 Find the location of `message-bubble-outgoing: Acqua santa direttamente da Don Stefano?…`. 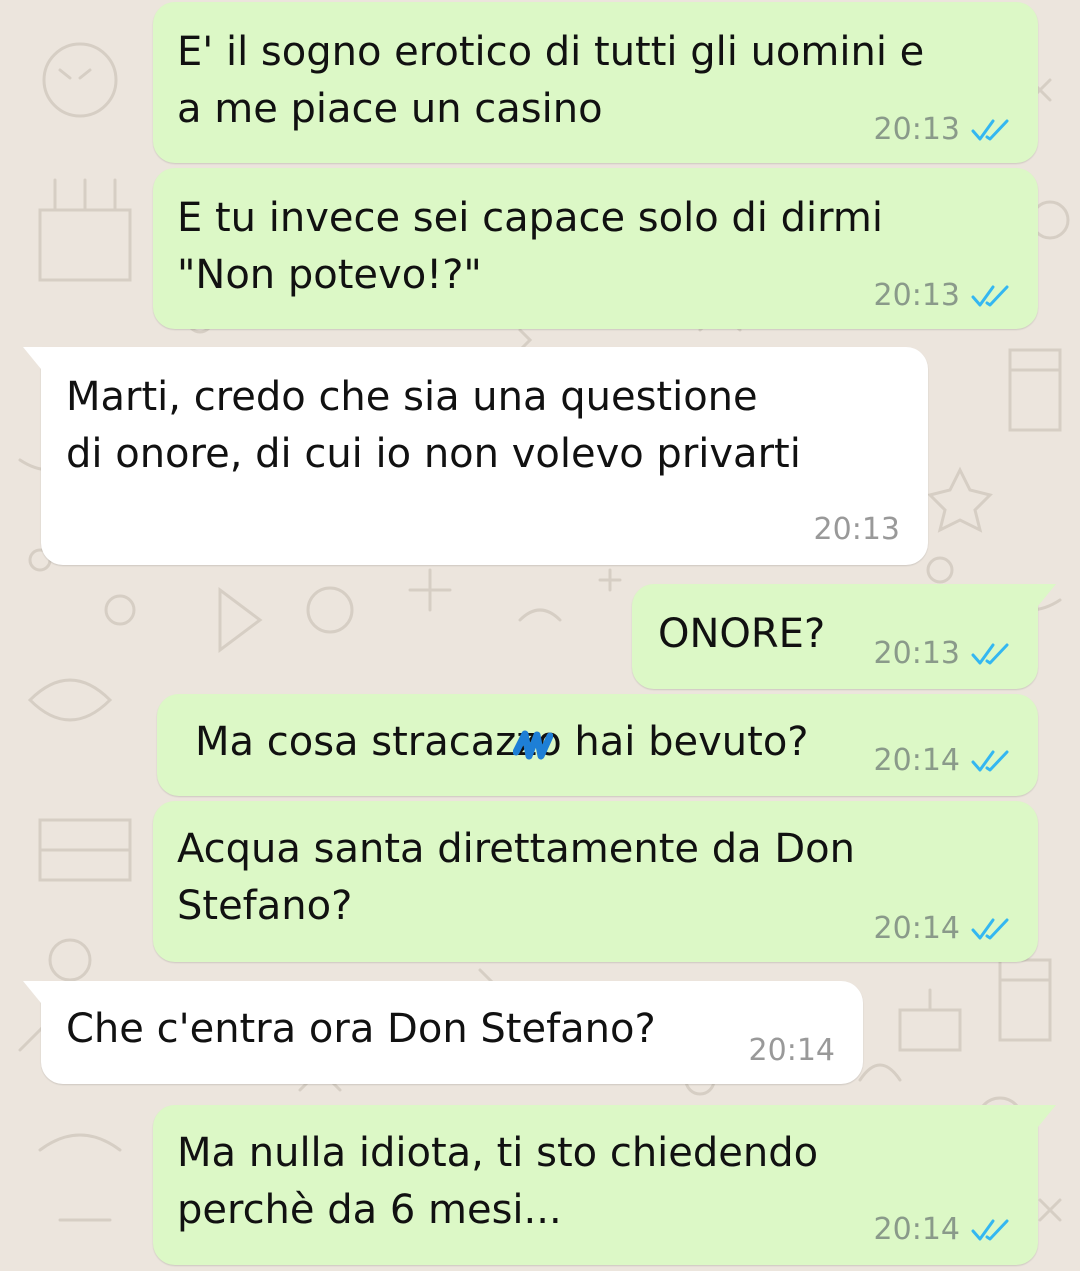

message-bubble-outgoing: Acqua santa direttamente da Don Stefano?… is located at coordinates (595, 881).